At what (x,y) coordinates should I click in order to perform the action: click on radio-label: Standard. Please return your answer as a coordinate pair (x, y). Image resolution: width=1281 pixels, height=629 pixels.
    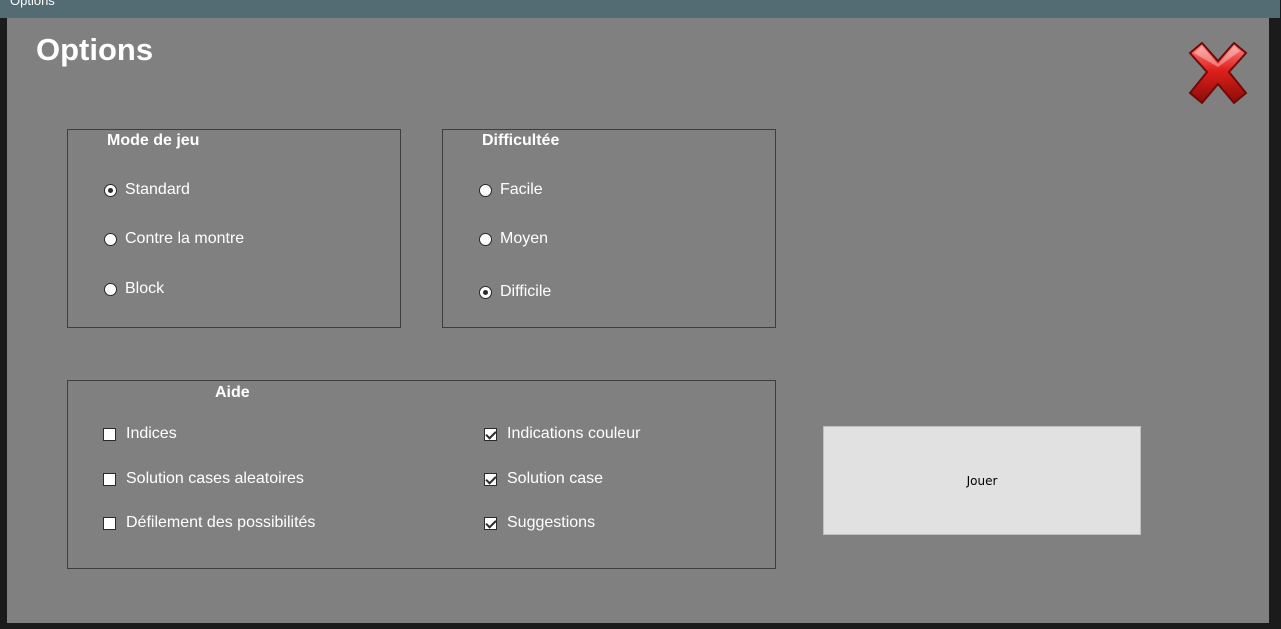
    Looking at the image, I should click on (157, 189).